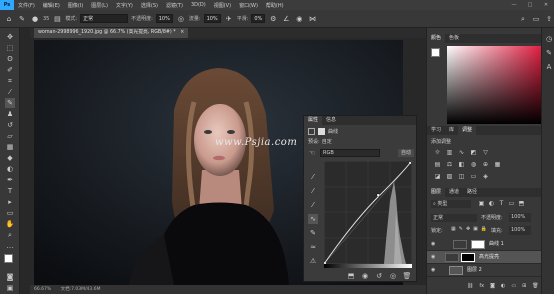 The image size is (554, 294). What do you see at coordinates (313, 120) in the screenshot?
I see `tab-properties: 属性` at bounding box center [313, 120].